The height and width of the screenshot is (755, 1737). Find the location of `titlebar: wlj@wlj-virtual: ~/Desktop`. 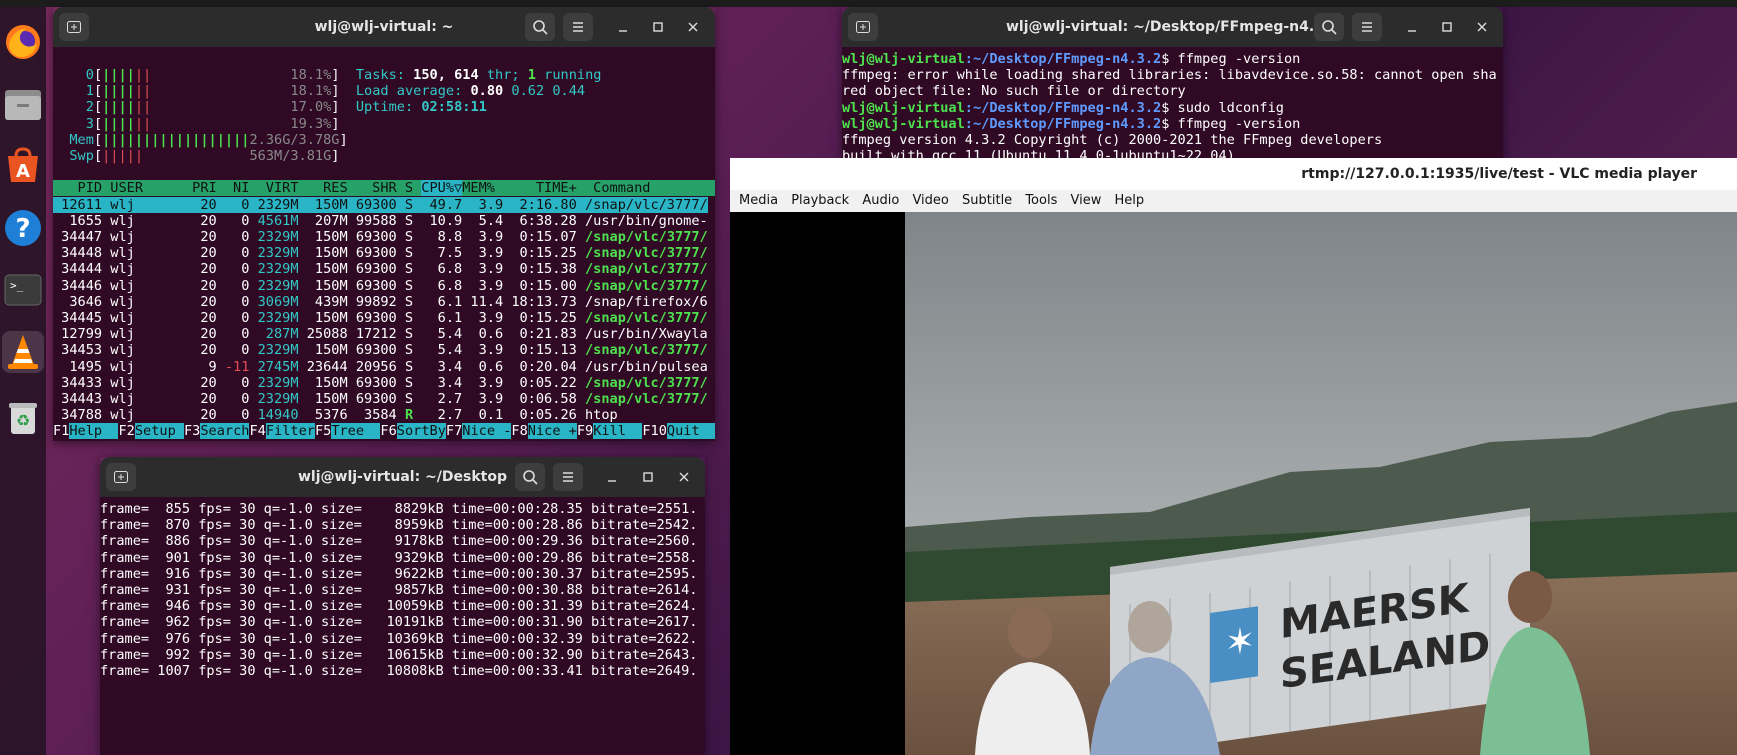

titlebar: wlj@wlj-virtual: ~/Desktop is located at coordinates (402, 477).